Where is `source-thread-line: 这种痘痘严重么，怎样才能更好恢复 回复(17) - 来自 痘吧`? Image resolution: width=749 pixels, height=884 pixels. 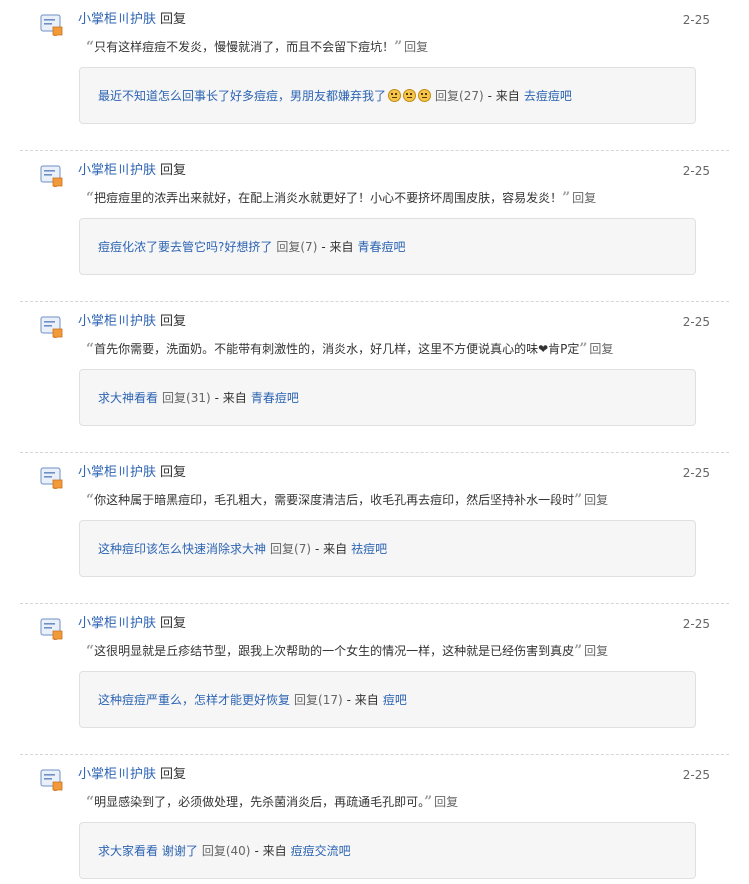
source-thread-line: 这种痘痘严重么，怎样才能更好恢复 回复(17) - 来自 痘吧 is located at coordinates (252, 700).